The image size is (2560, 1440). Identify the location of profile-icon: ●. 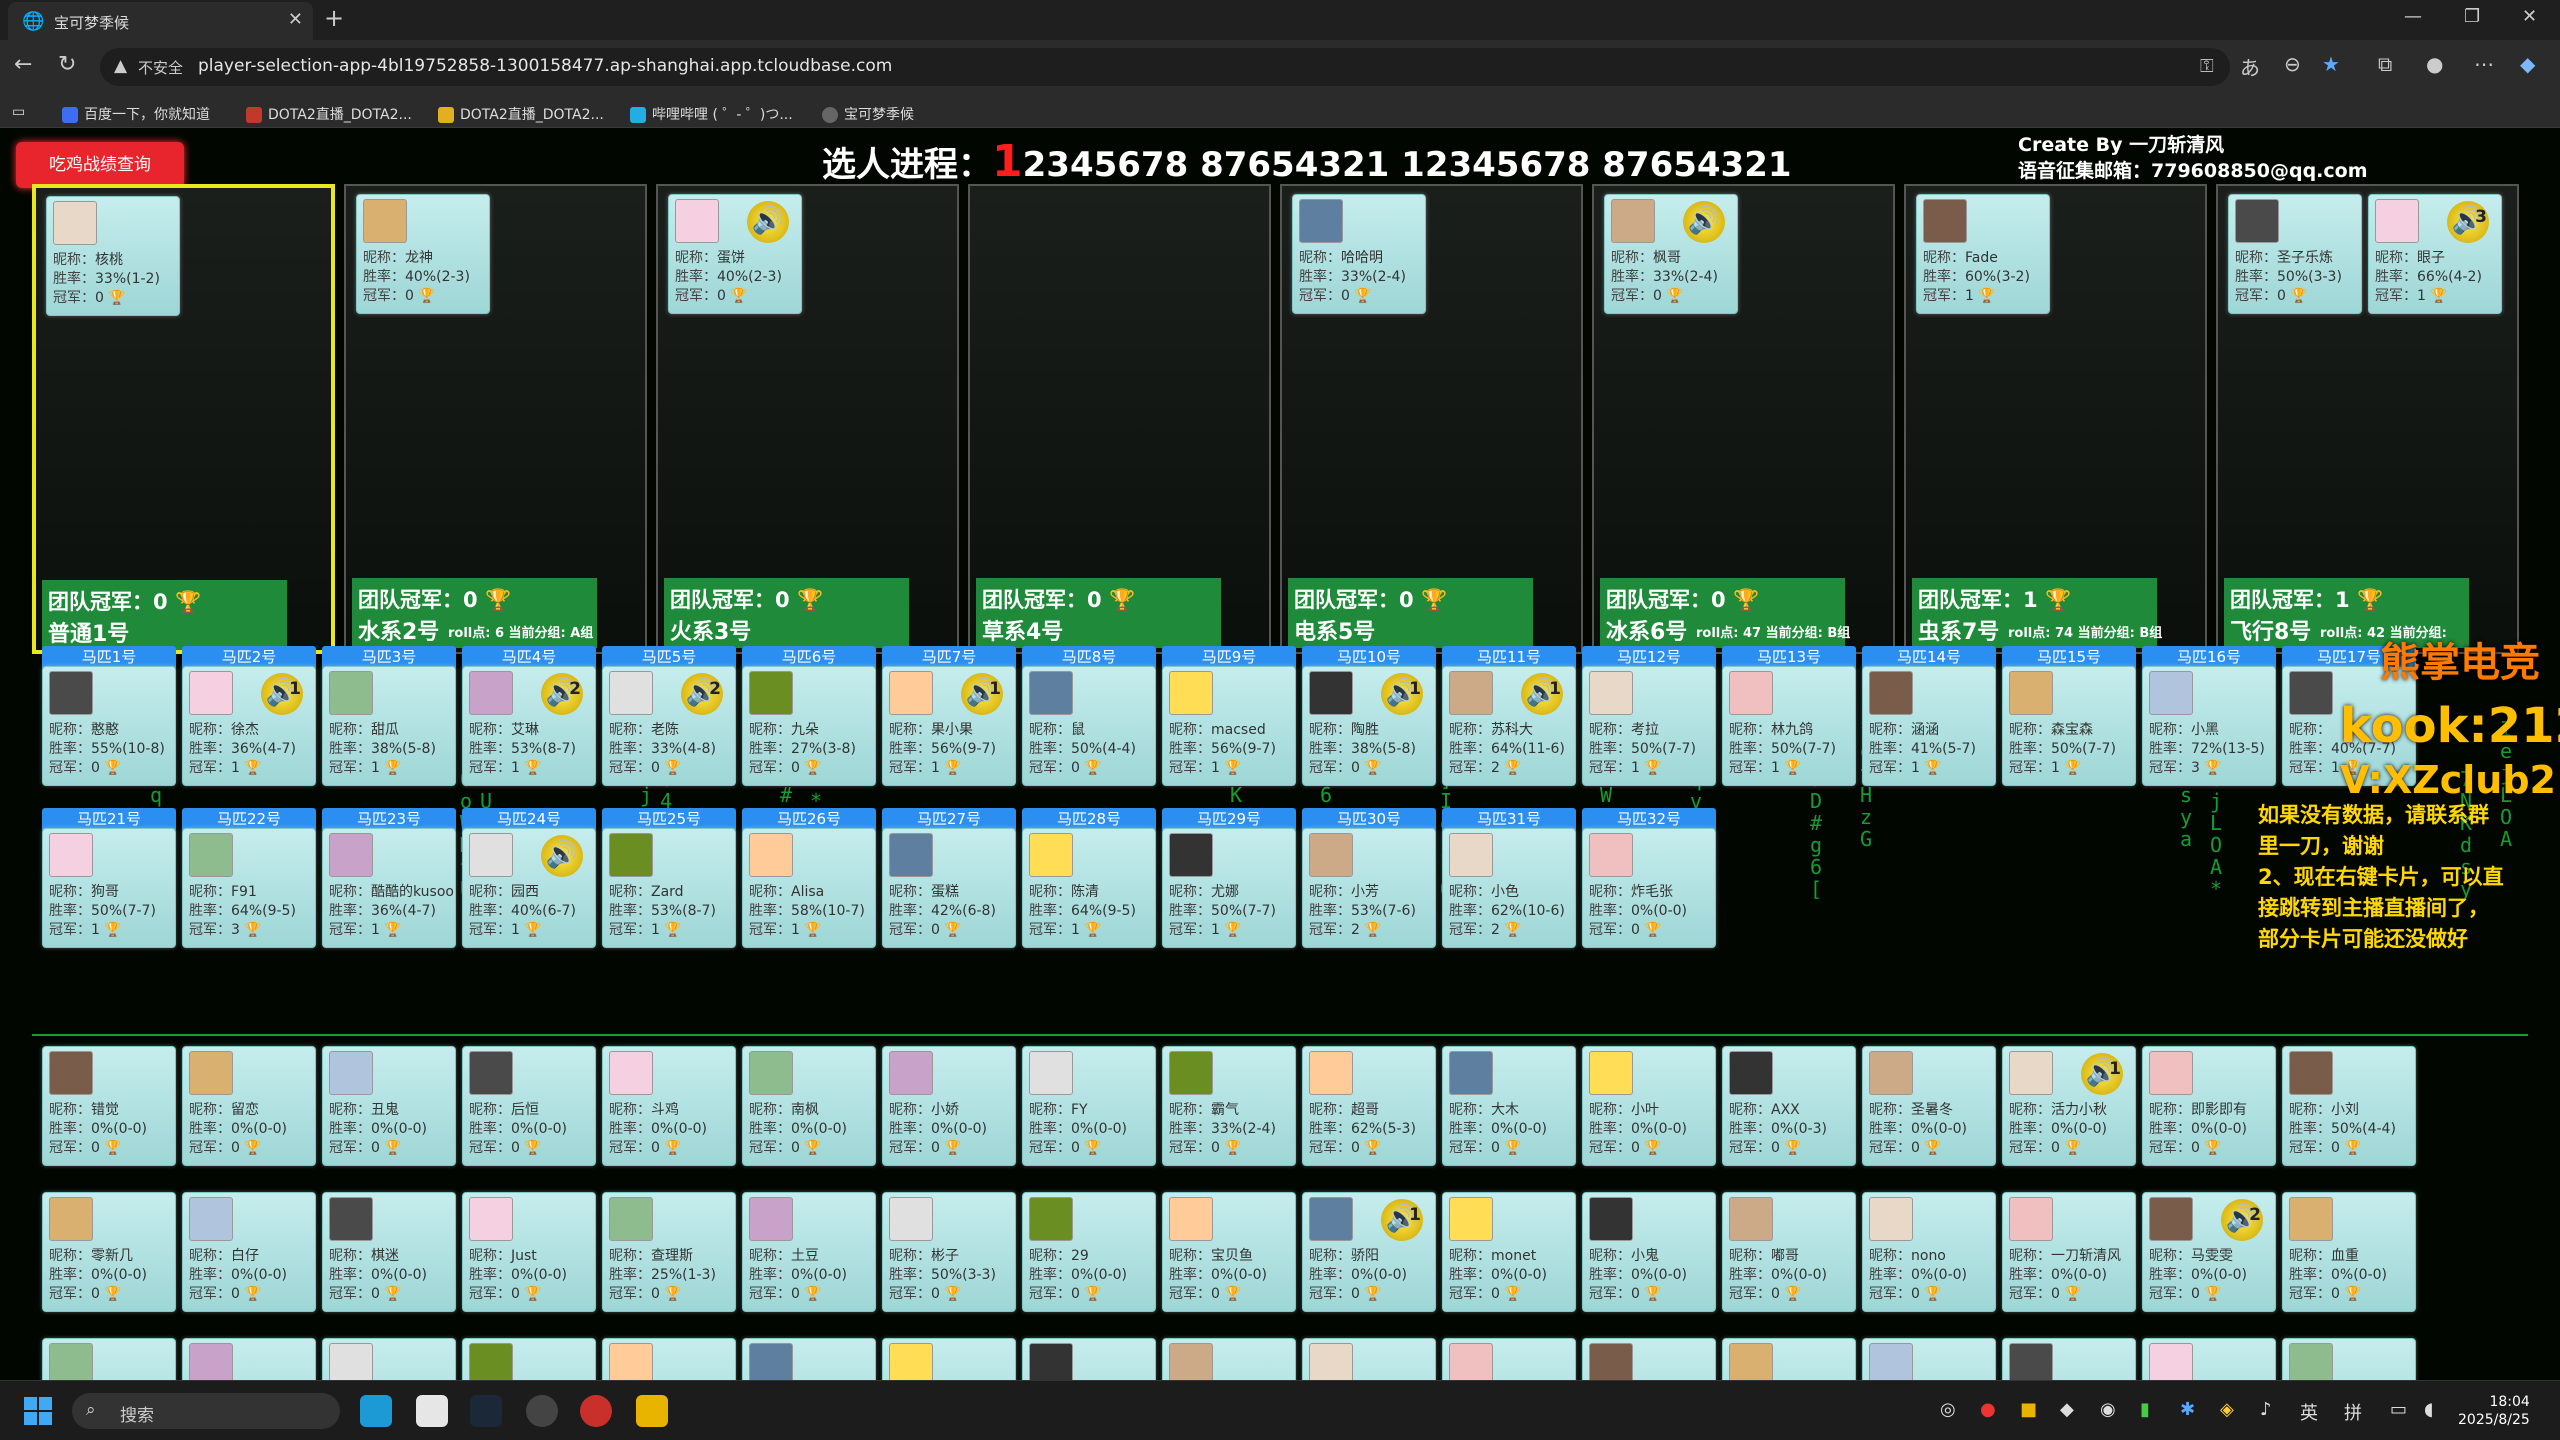
(2434, 64).